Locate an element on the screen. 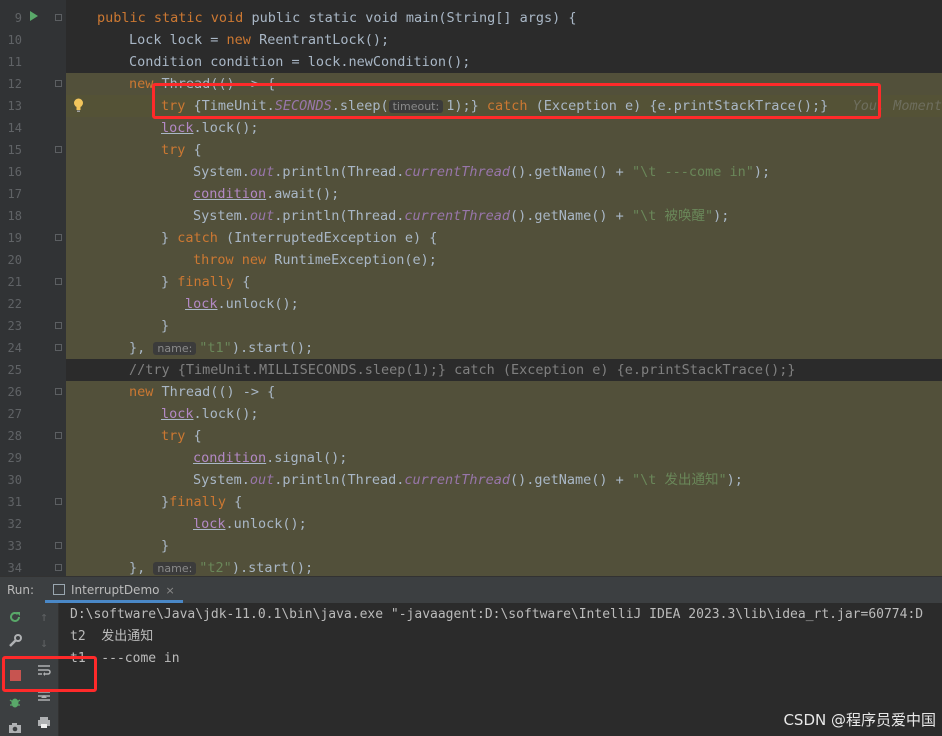  code-line-20: throw new RuntimeException(e); is located at coordinates (504, 260).